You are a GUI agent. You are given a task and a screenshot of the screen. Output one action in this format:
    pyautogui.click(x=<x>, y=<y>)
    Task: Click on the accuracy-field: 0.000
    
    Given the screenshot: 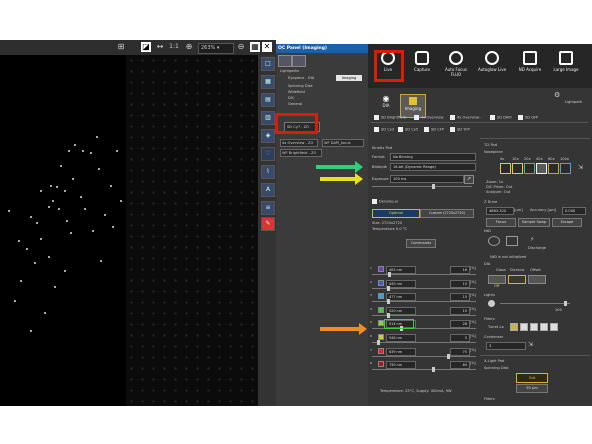 What is the action you would take?
    pyautogui.click(x=574, y=211)
    